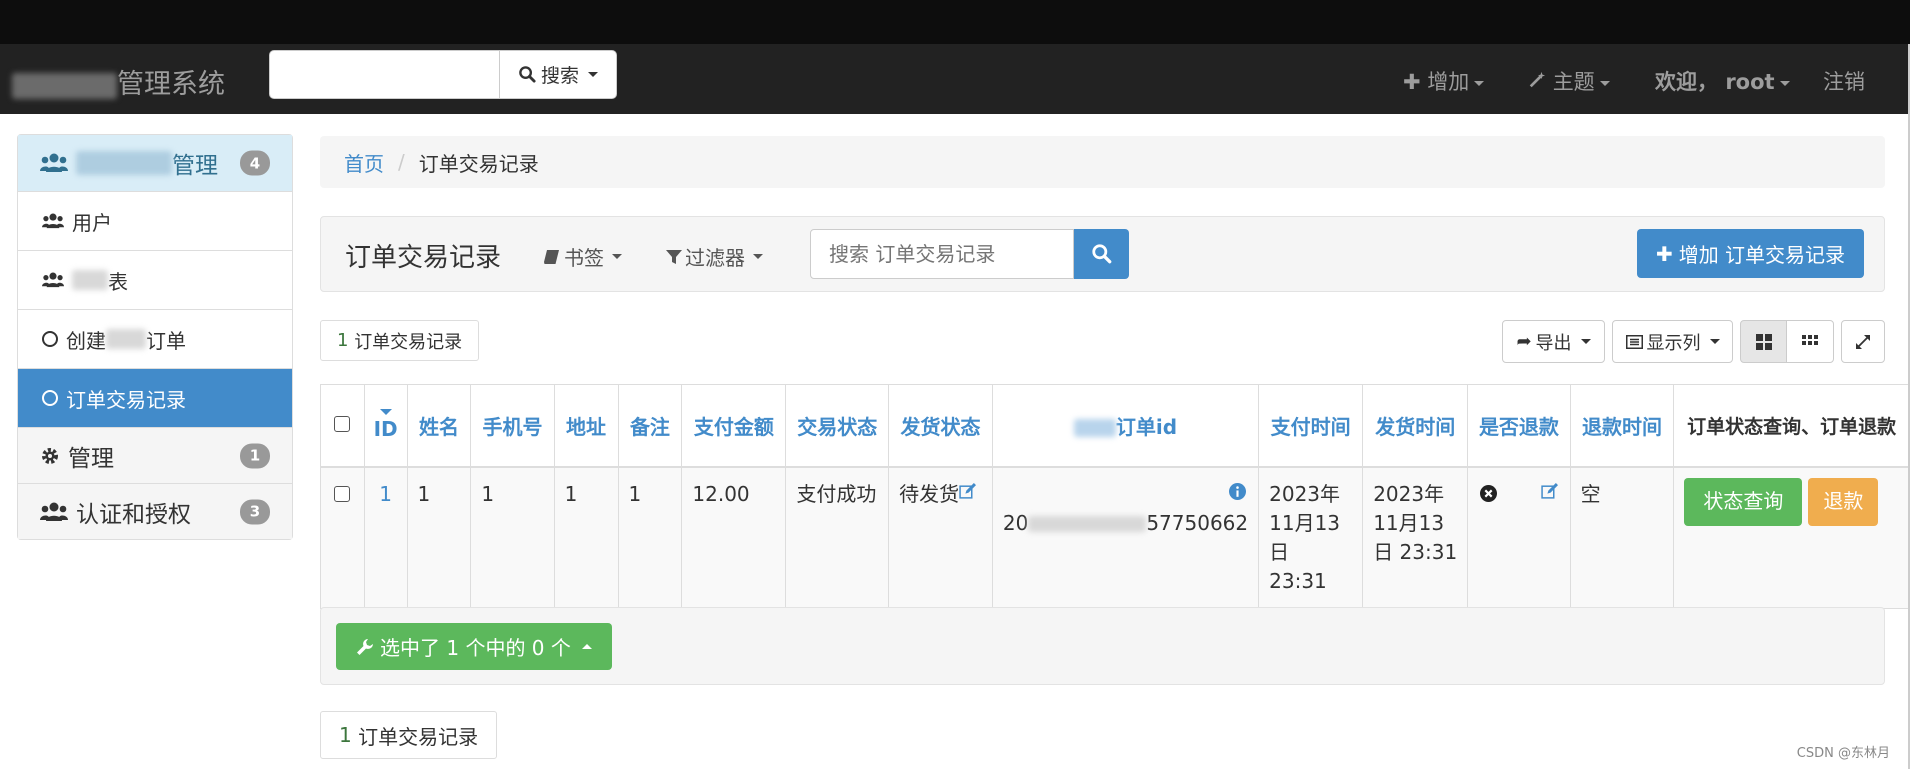  Describe the element at coordinates (155, 397) in the screenshot. I see `sidebar-item-order-transactions: 订单交易记录` at that location.